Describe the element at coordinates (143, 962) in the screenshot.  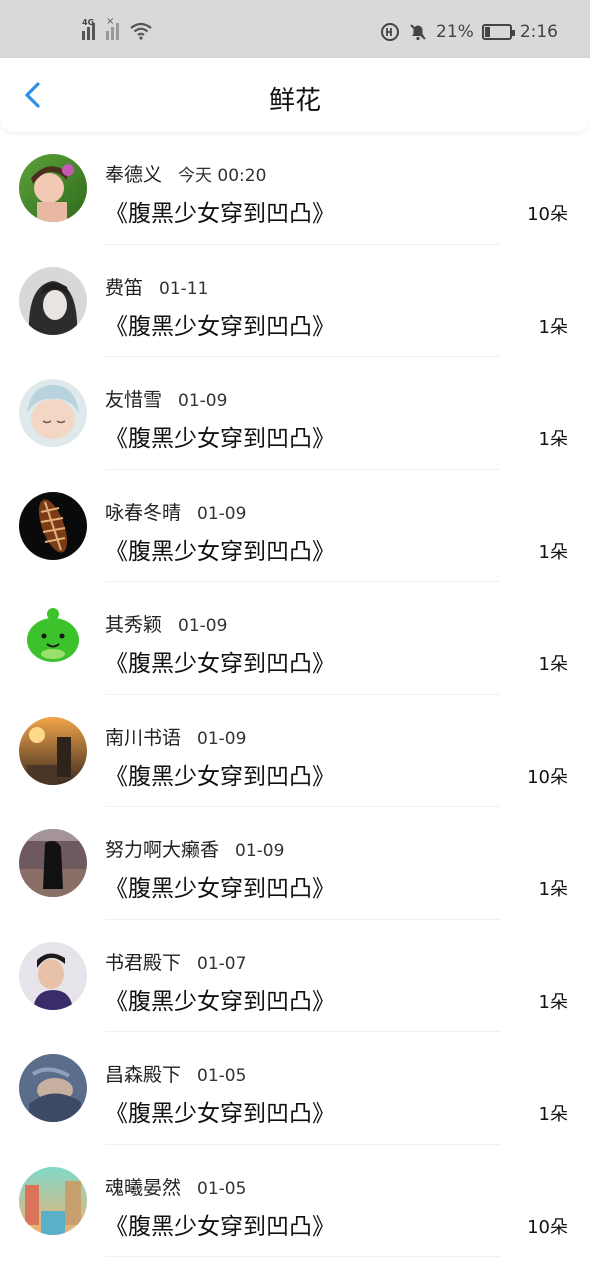
I see `sender-name: 书君殿下` at that location.